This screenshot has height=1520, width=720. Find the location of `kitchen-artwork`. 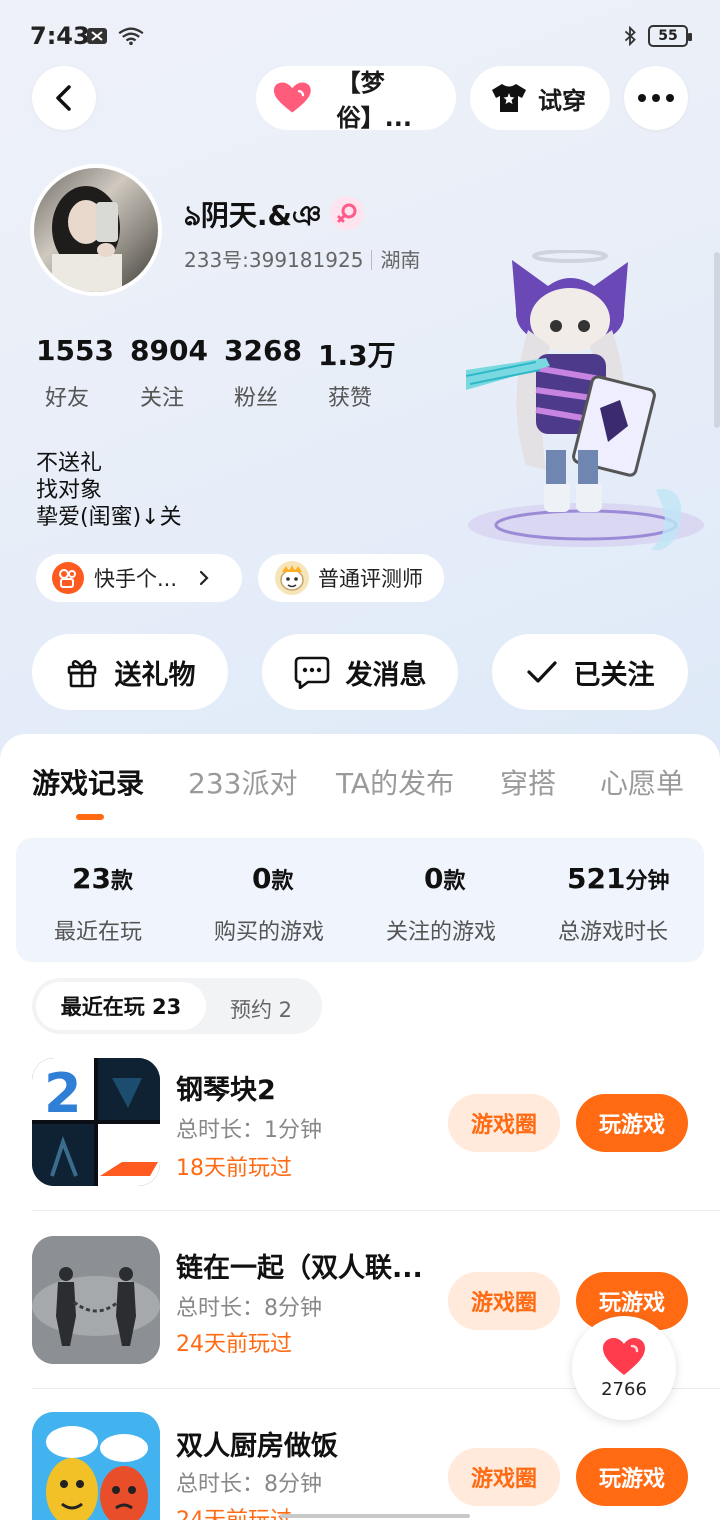

kitchen-artwork is located at coordinates (96, 1466).